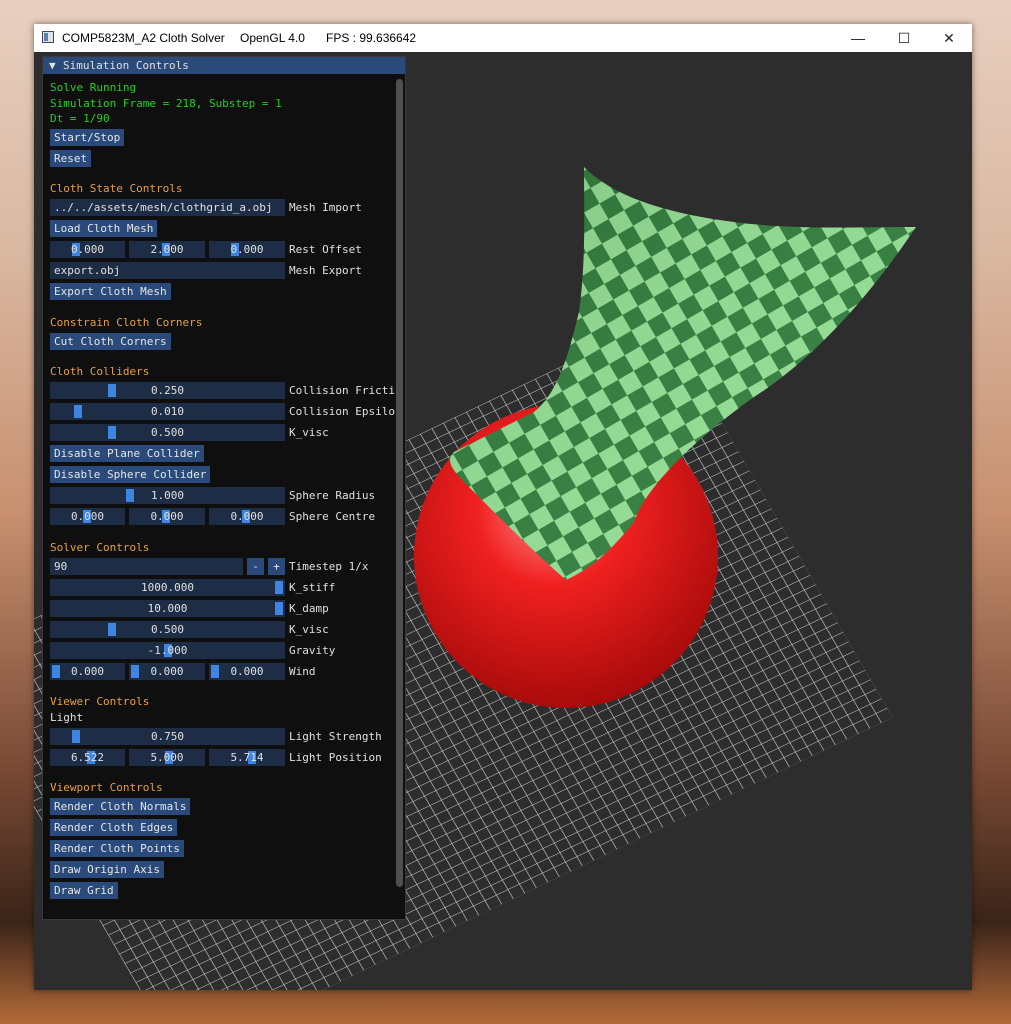  What do you see at coordinates (312, 650) in the screenshot?
I see `gravity-label: Gravity` at bounding box center [312, 650].